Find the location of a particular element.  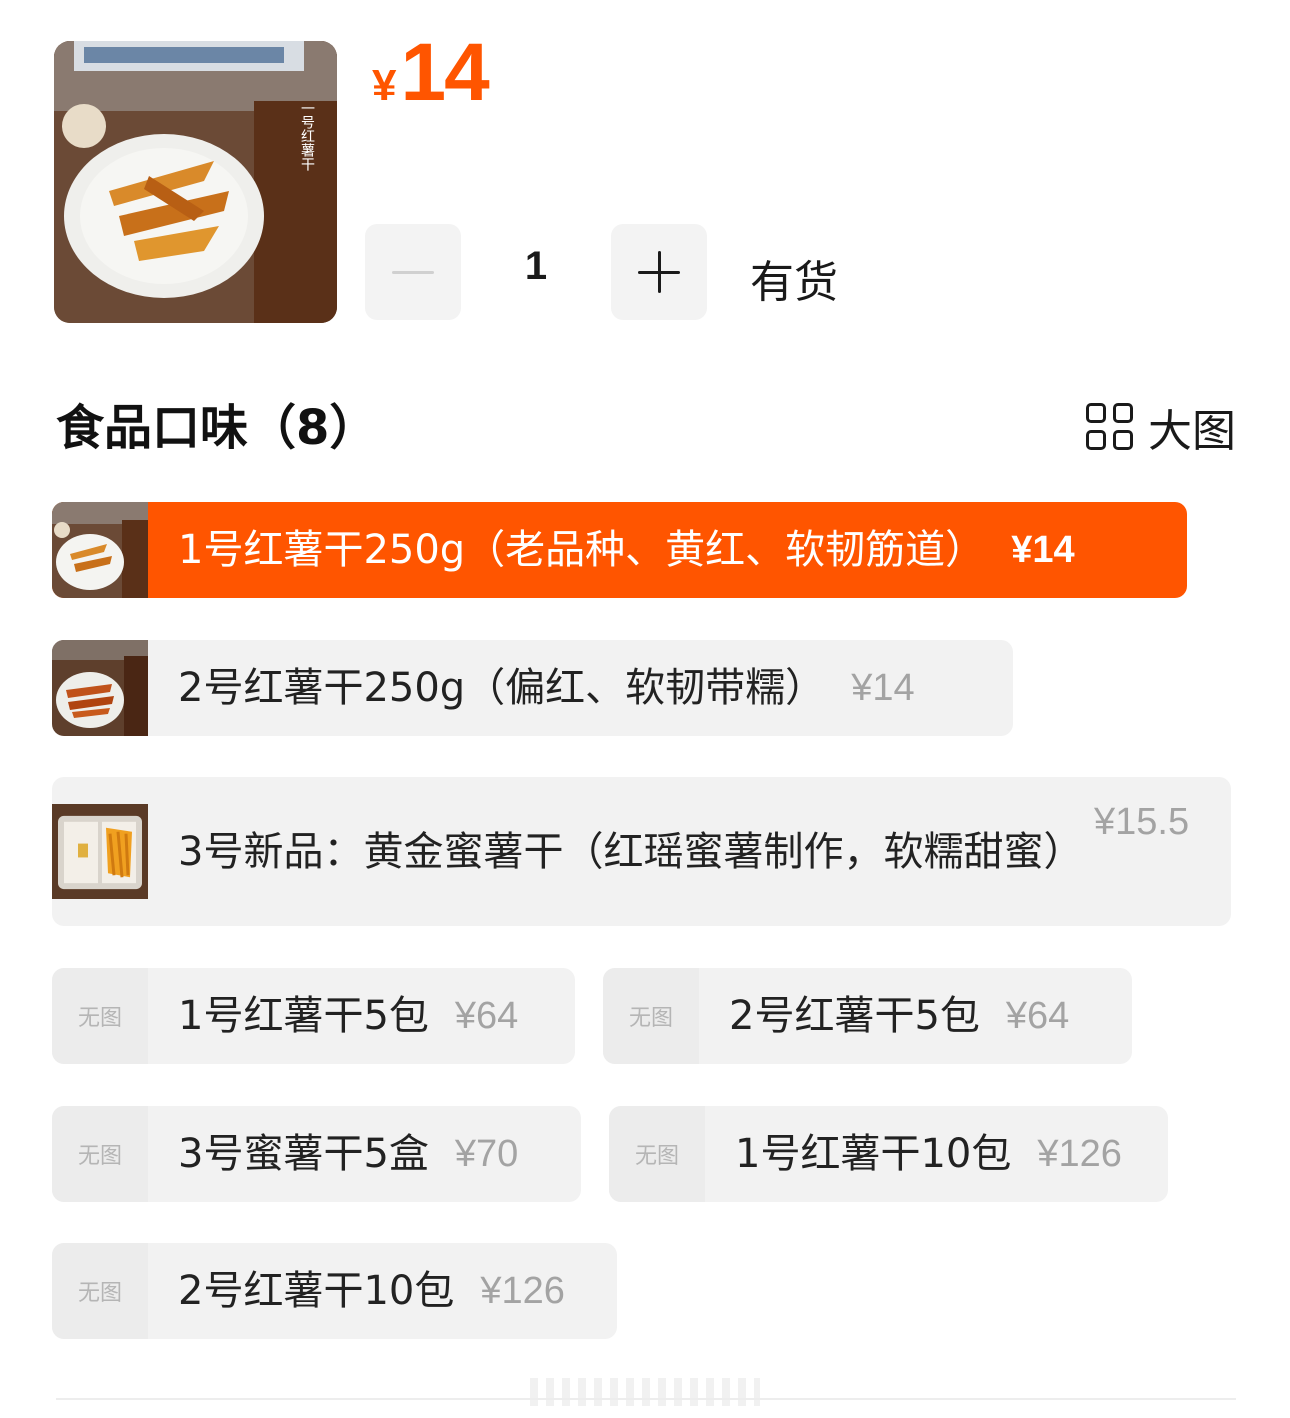

option-chip-5: 无图 2号红薯干5包 ¥64 is located at coordinates (867, 1016).